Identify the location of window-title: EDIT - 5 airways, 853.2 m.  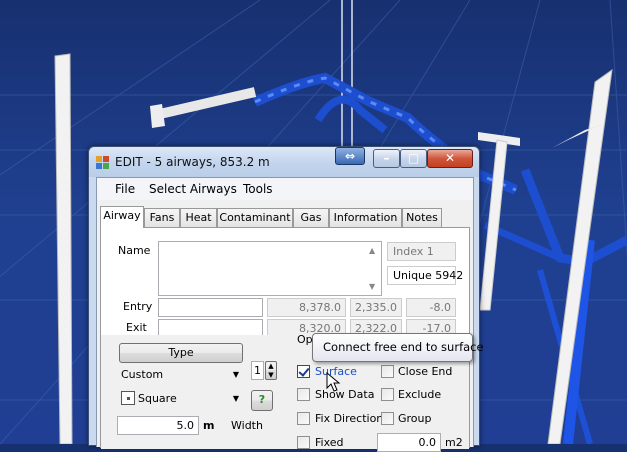
(192, 162).